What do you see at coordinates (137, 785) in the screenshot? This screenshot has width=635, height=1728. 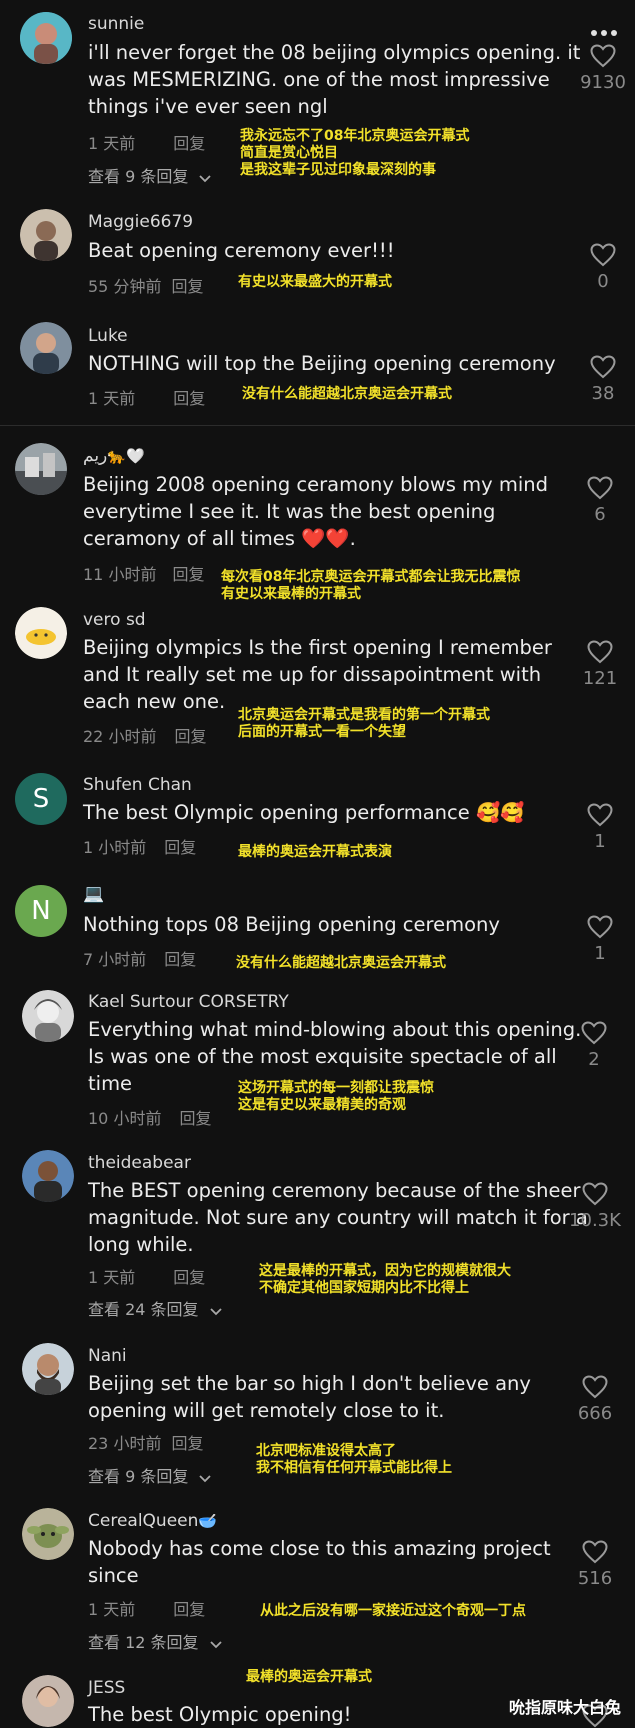 I see `username: Shufen Chan` at bounding box center [137, 785].